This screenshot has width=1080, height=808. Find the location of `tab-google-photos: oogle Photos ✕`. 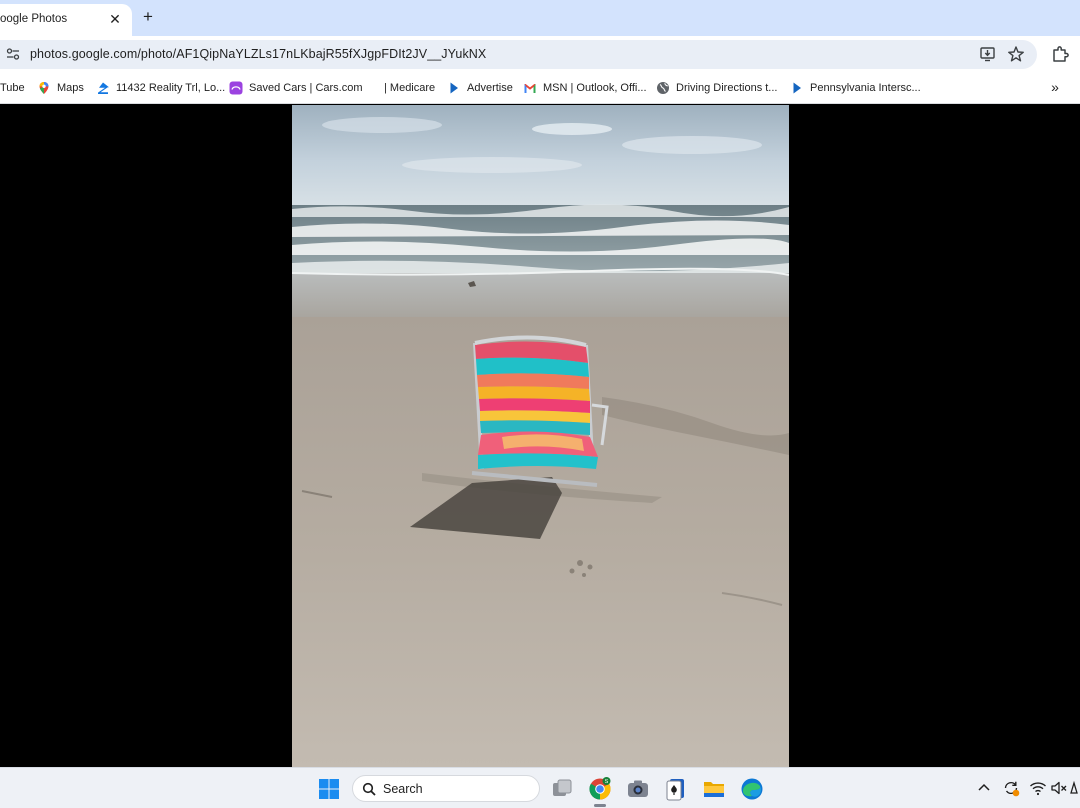

tab-google-photos: oogle Photos ✕ is located at coordinates (66, 20).